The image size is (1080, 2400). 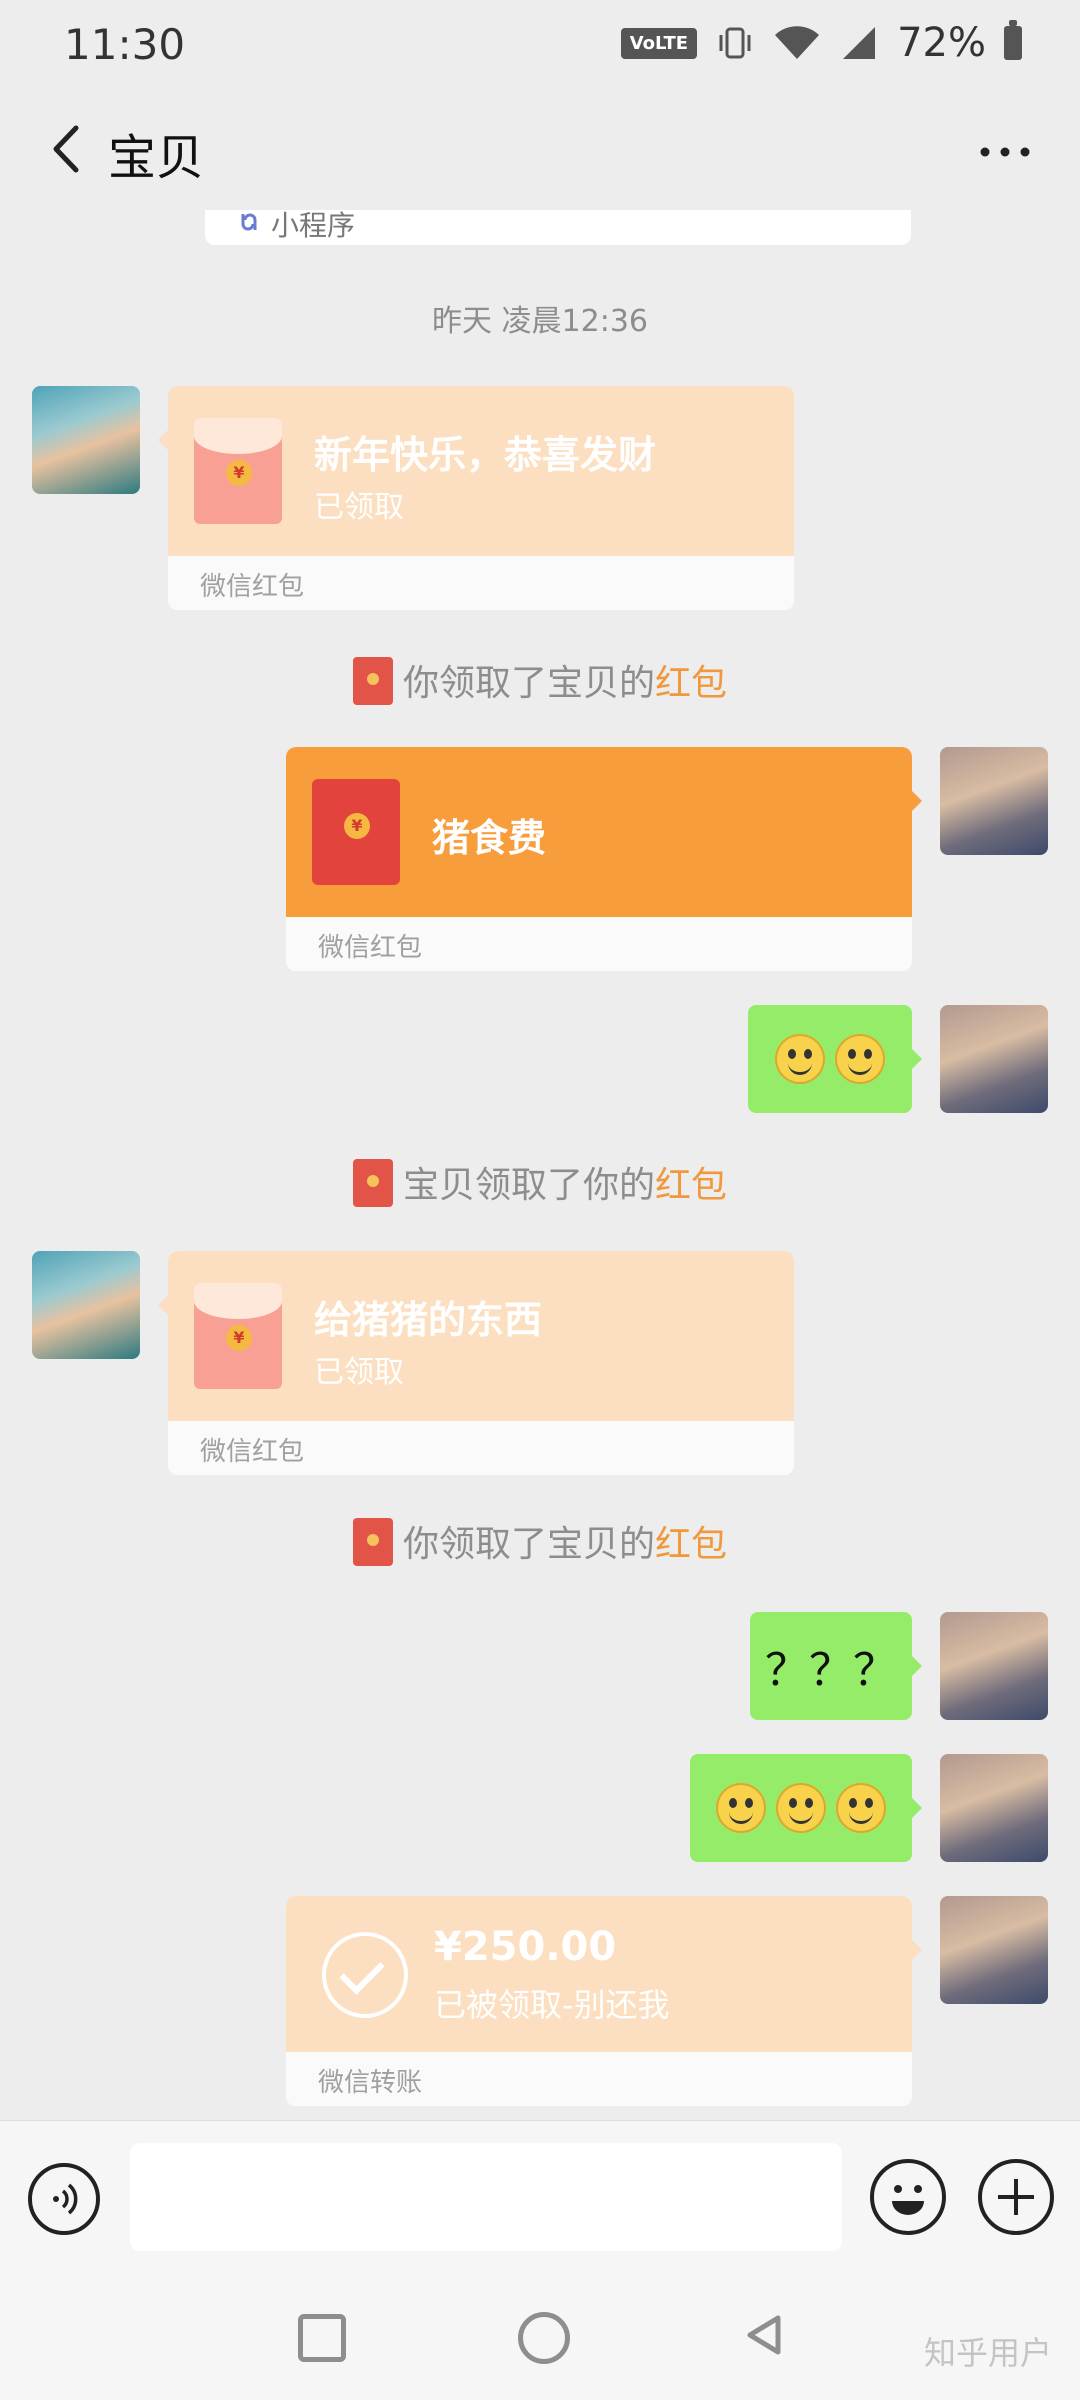 What do you see at coordinates (941, 43) in the screenshot?
I see `battery-text: 72%` at bounding box center [941, 43].